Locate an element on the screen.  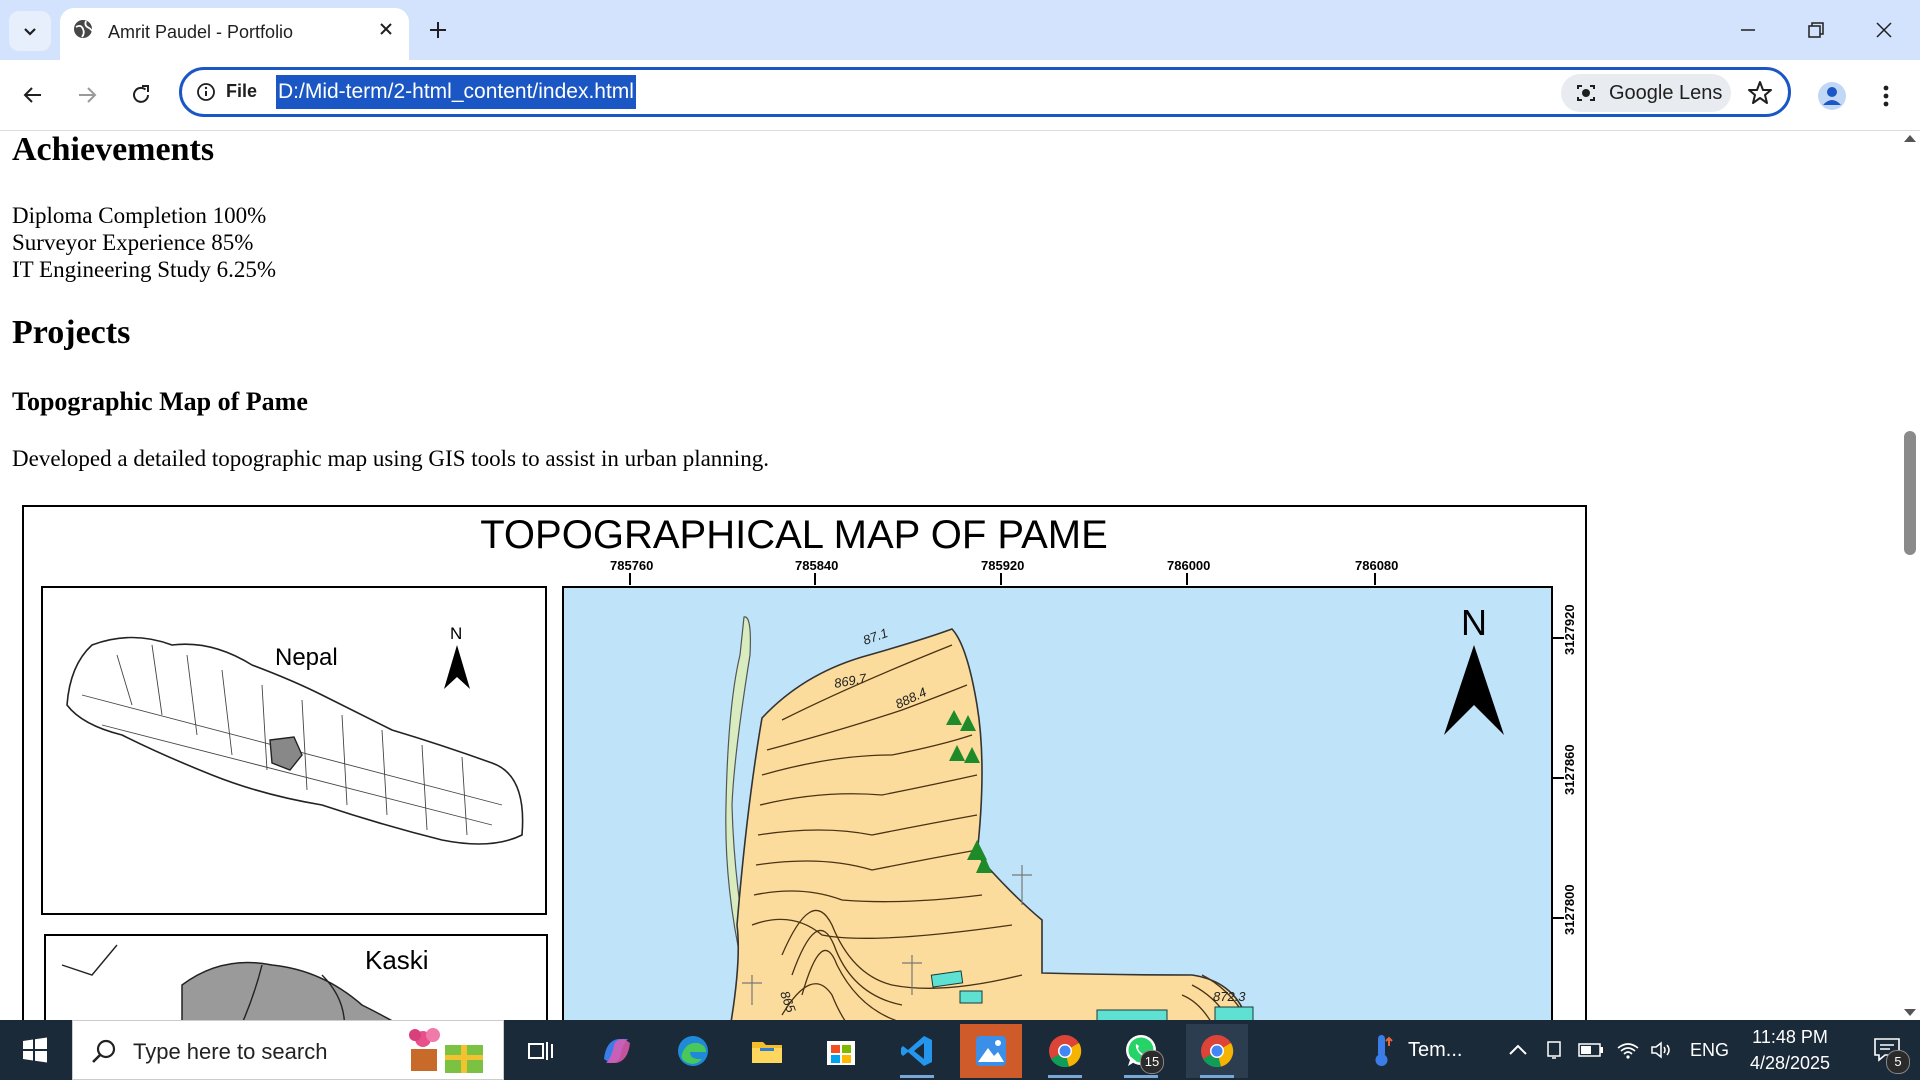
folder-icon is located at coordinates (767, 1052).